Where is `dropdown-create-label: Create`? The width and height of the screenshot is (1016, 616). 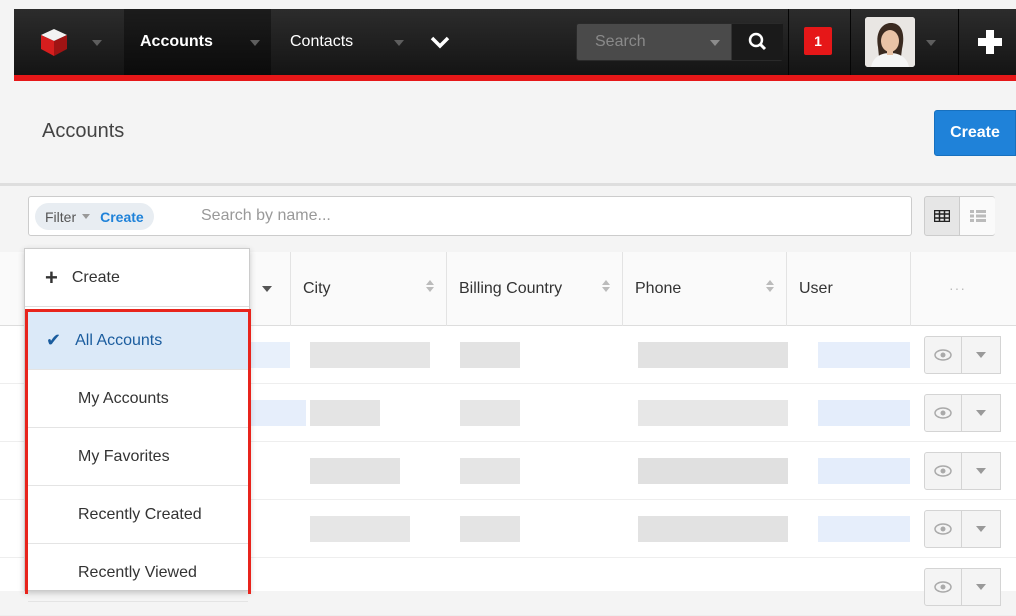
dropdown-create-label: Create is located at coordinates (95, 277).